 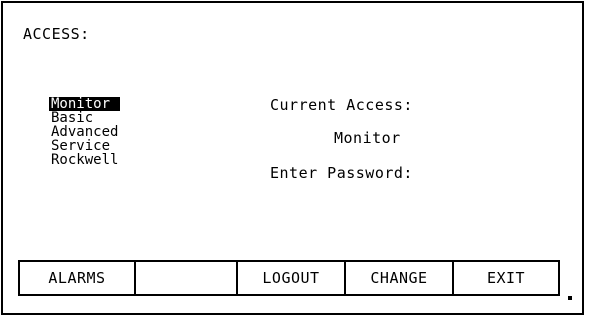 I want to click on current-access-label: Current Access:, so click(x=341, y=105).